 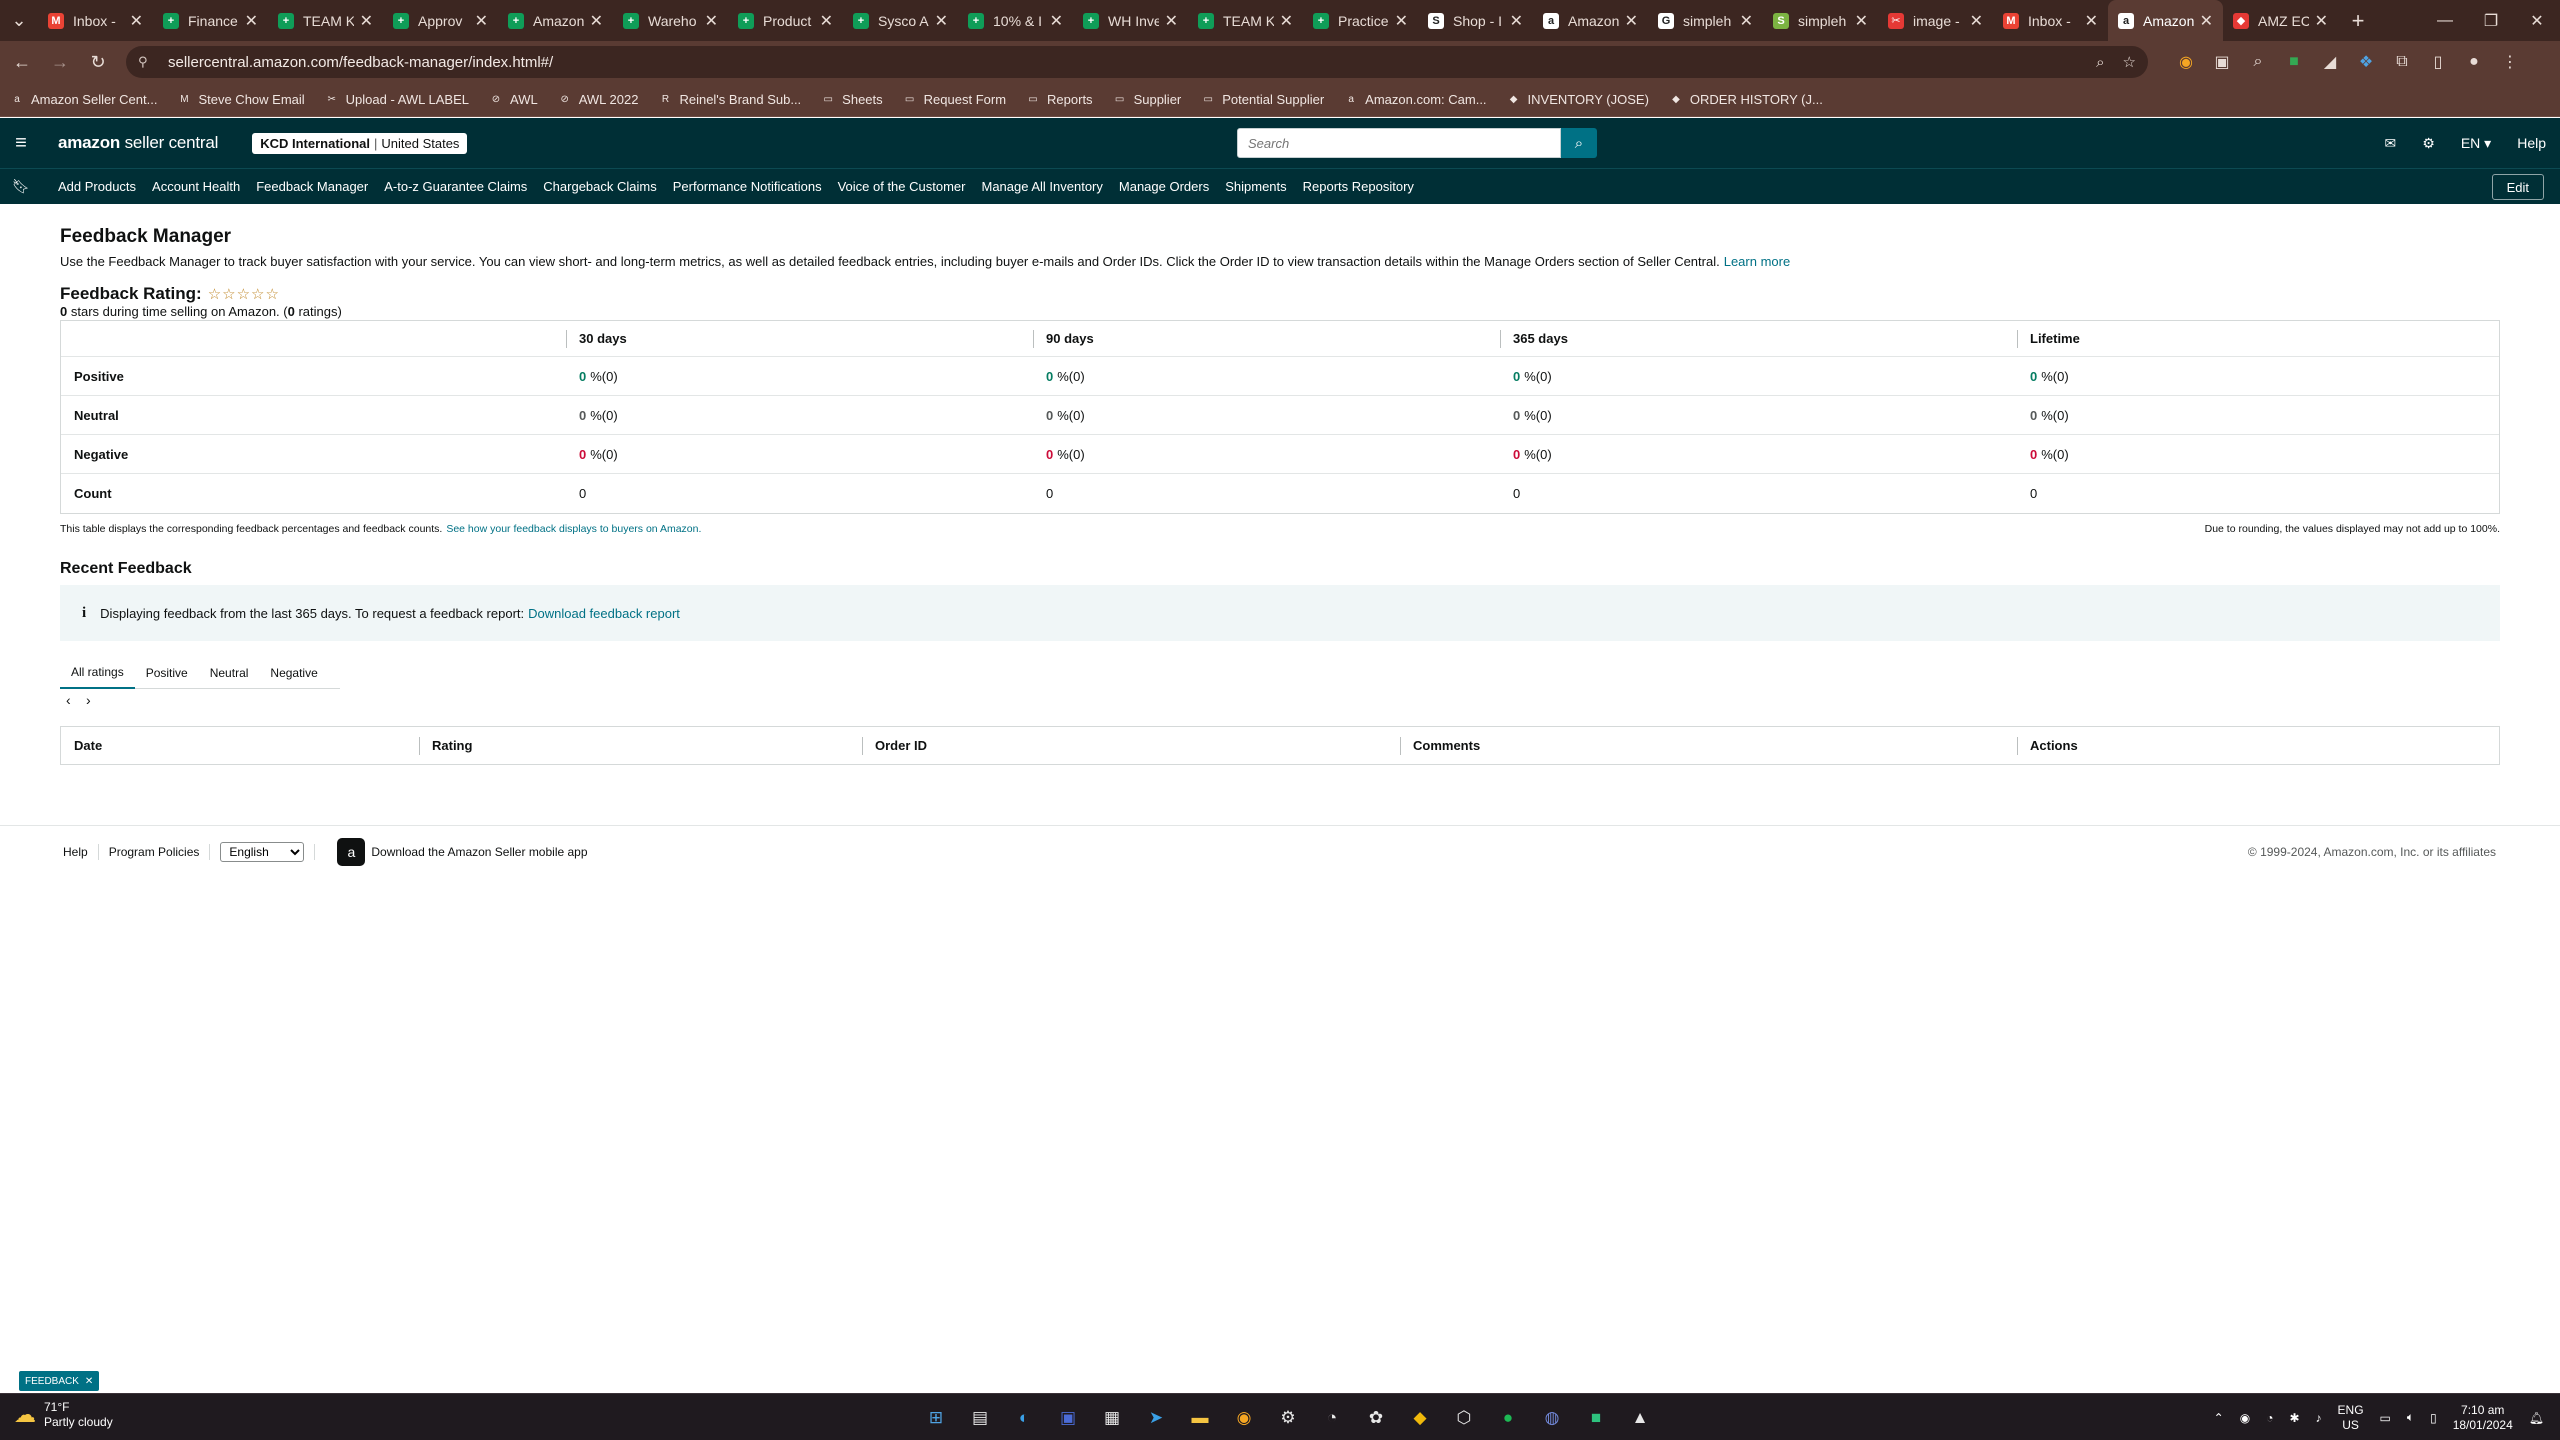 What do you see at coordinates (604, 613) in the screenshot?
I see `download-report-link: Download feedback report` at bounding box center [604, 613].